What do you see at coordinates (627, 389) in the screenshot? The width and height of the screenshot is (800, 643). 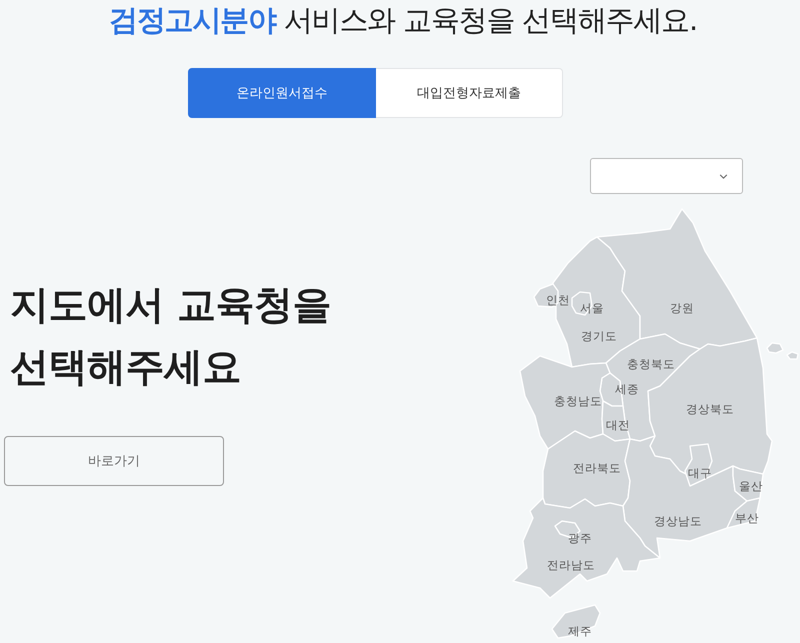 I see `region-label: 세종` at bounding box center [627, 389].